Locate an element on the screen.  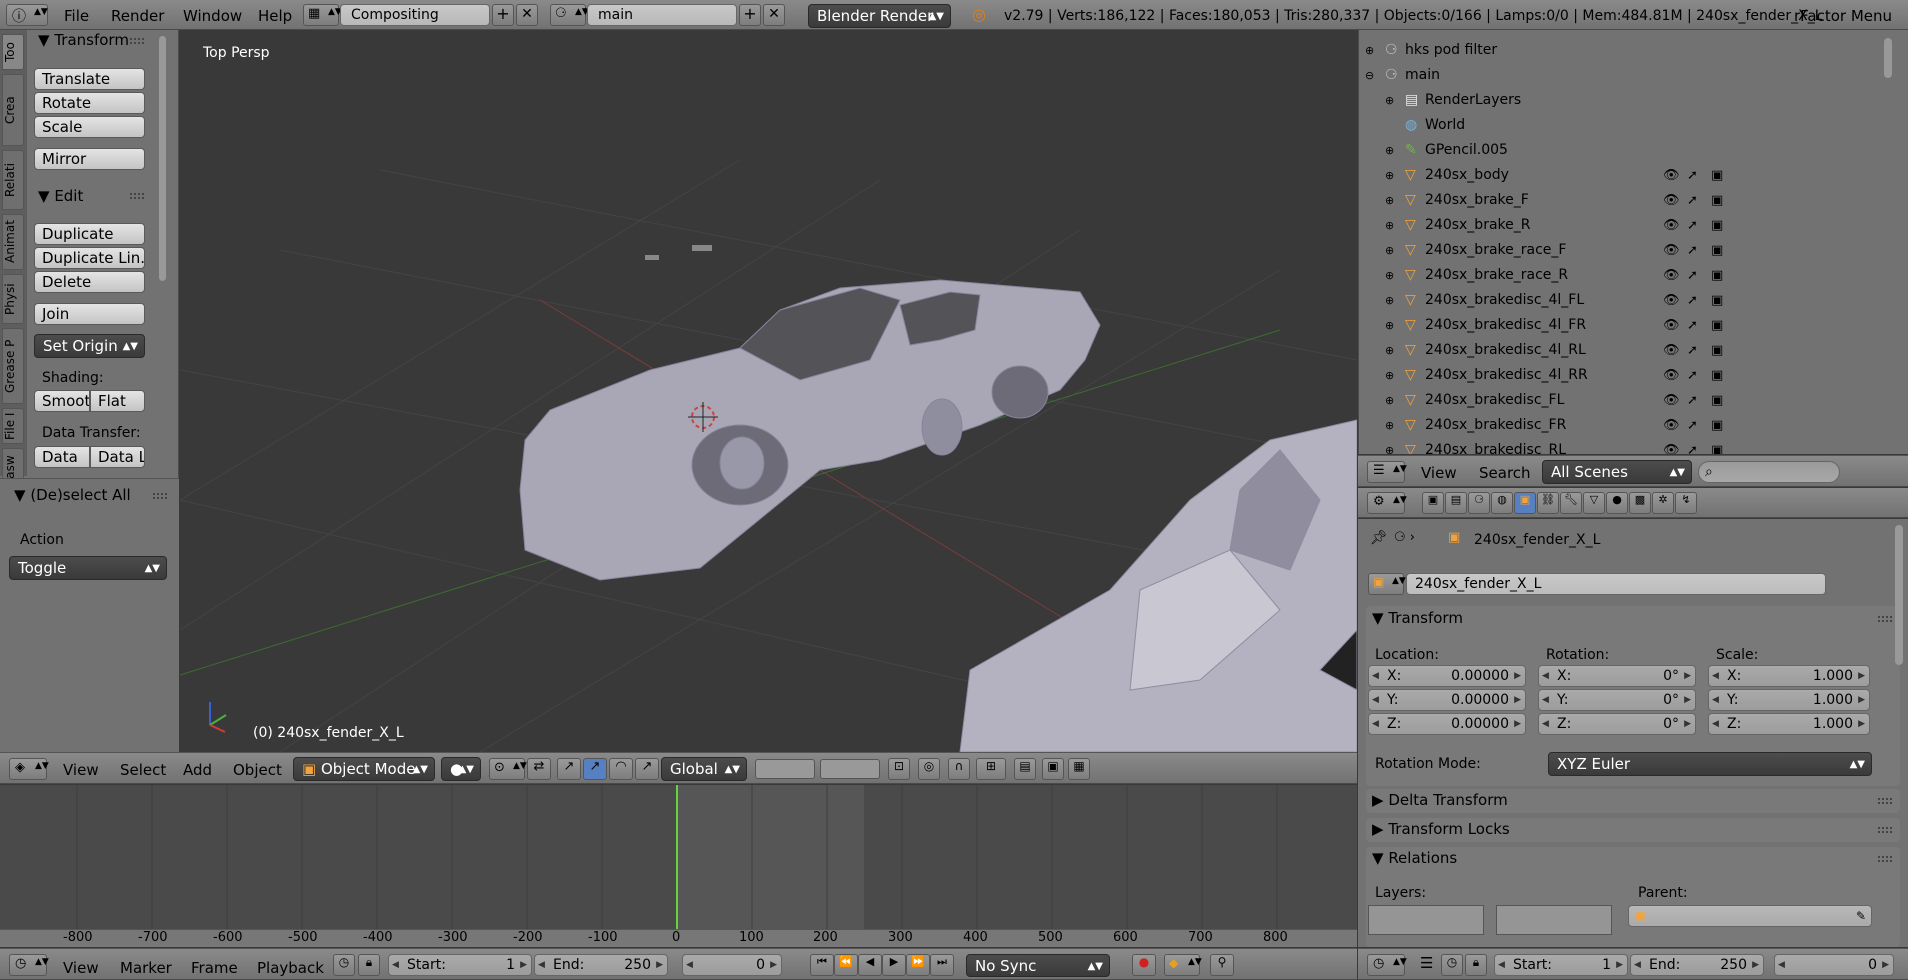
pin-icon: 📌︎ is located at coordinates (1379, 538).